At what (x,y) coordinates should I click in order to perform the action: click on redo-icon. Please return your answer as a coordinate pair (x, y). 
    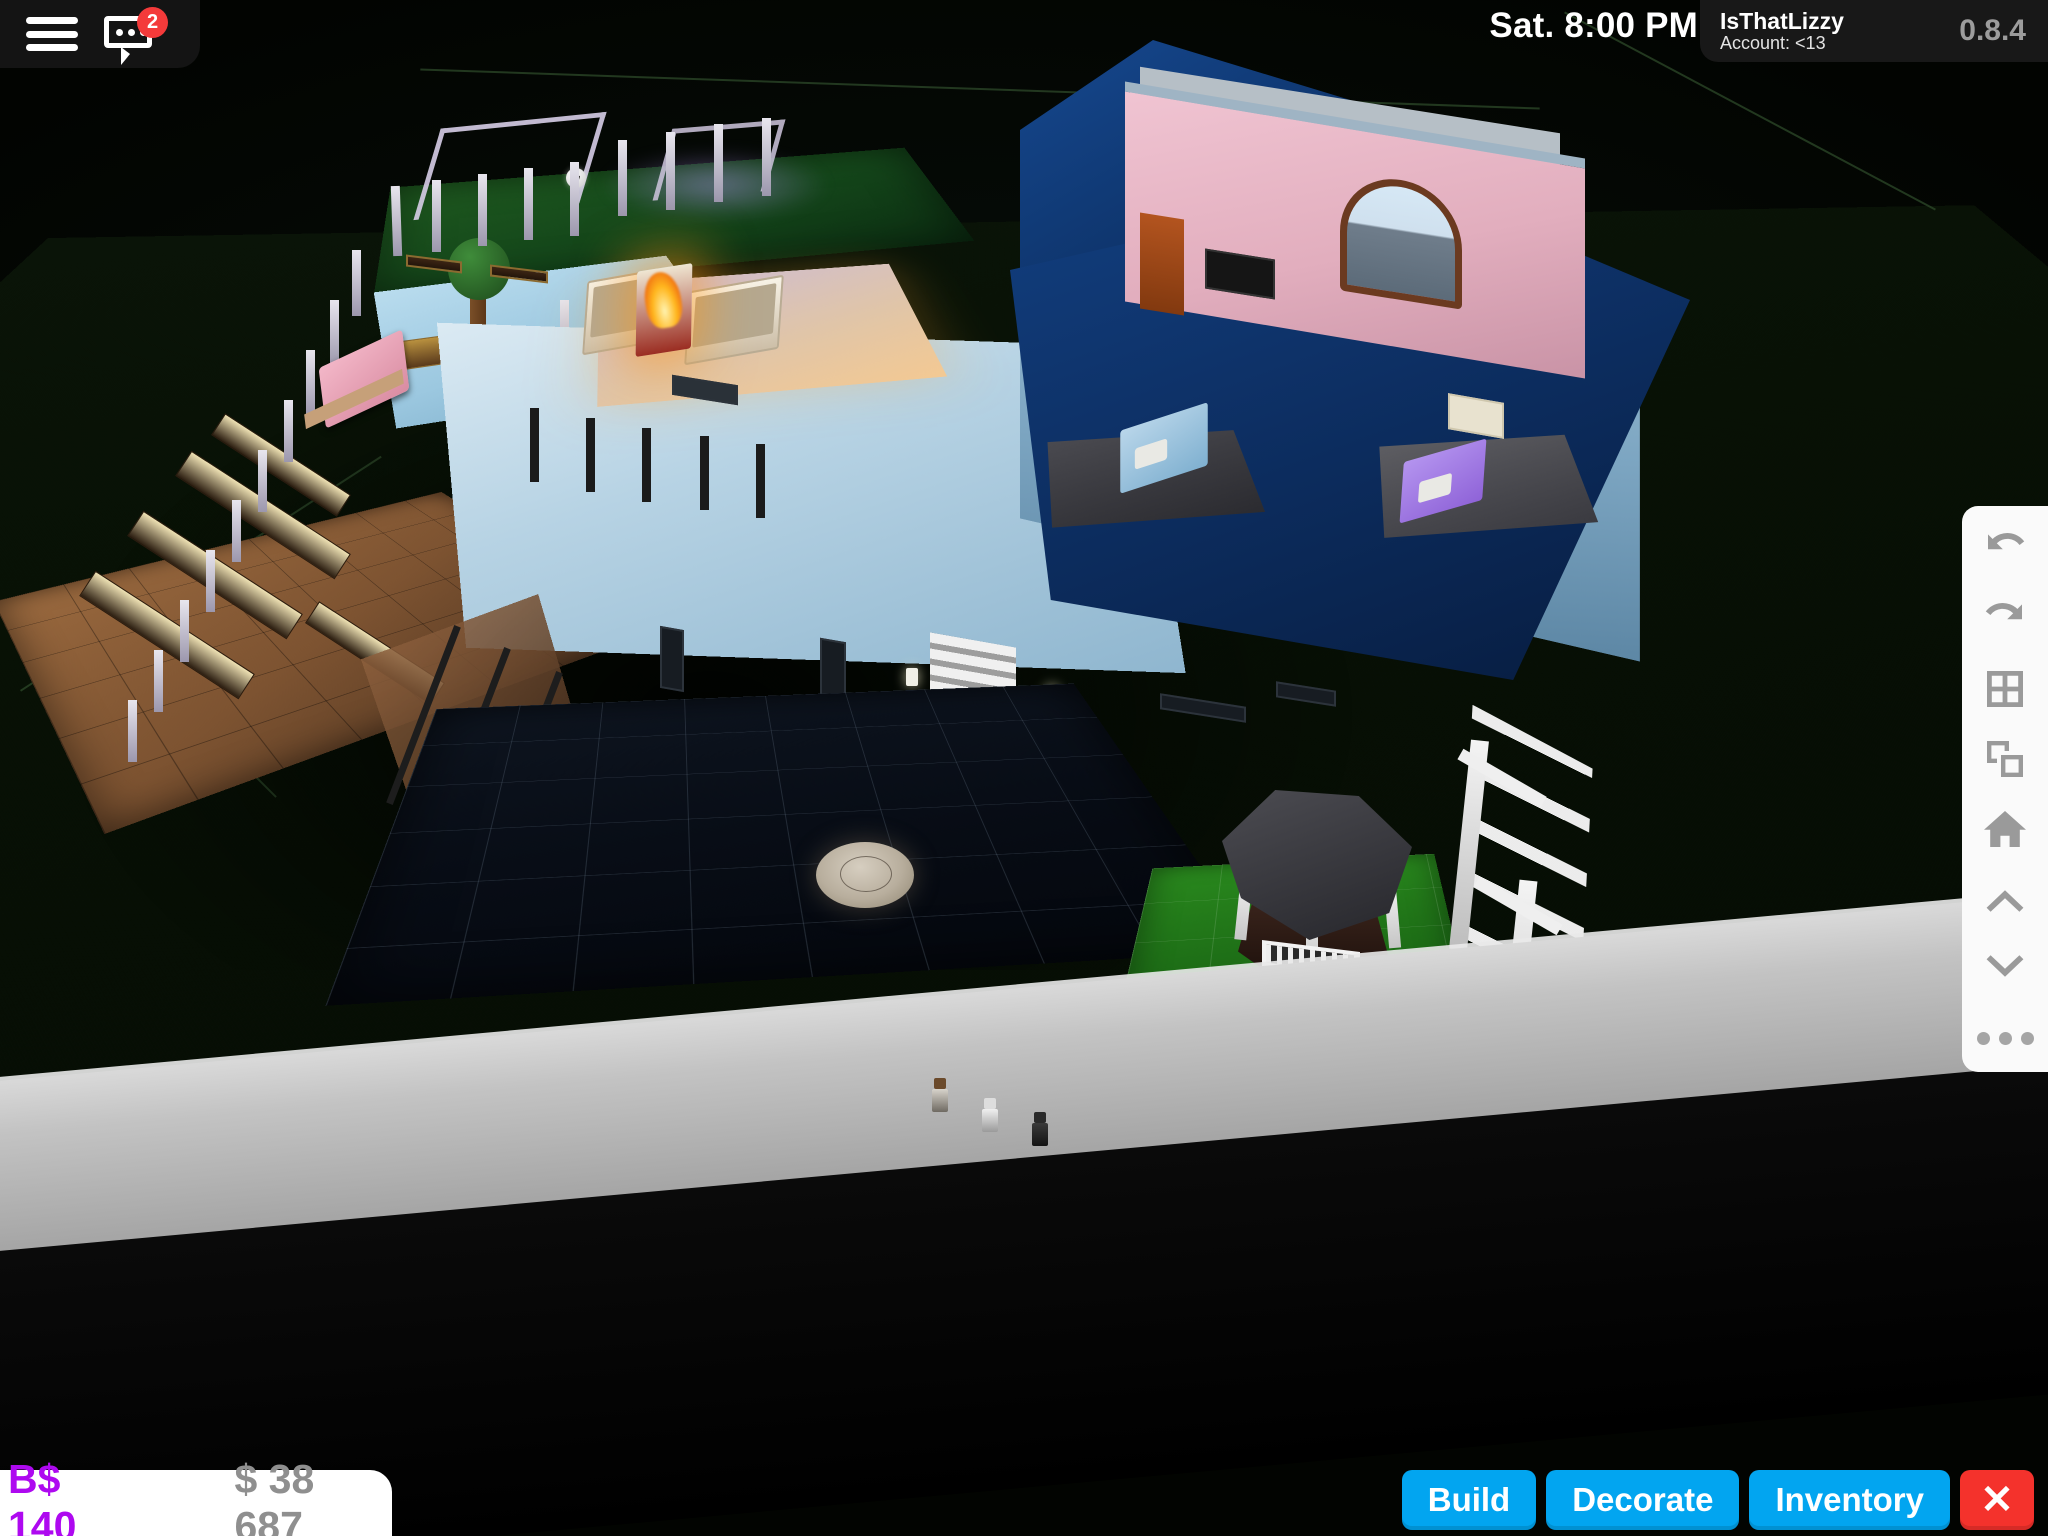
    Looking at the image, I should click on (2005, 620).